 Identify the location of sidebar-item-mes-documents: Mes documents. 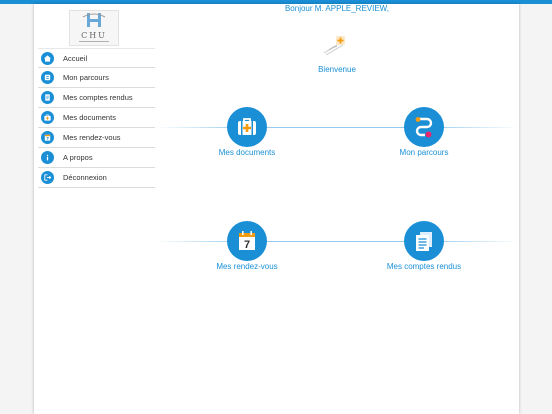
(96, 118).